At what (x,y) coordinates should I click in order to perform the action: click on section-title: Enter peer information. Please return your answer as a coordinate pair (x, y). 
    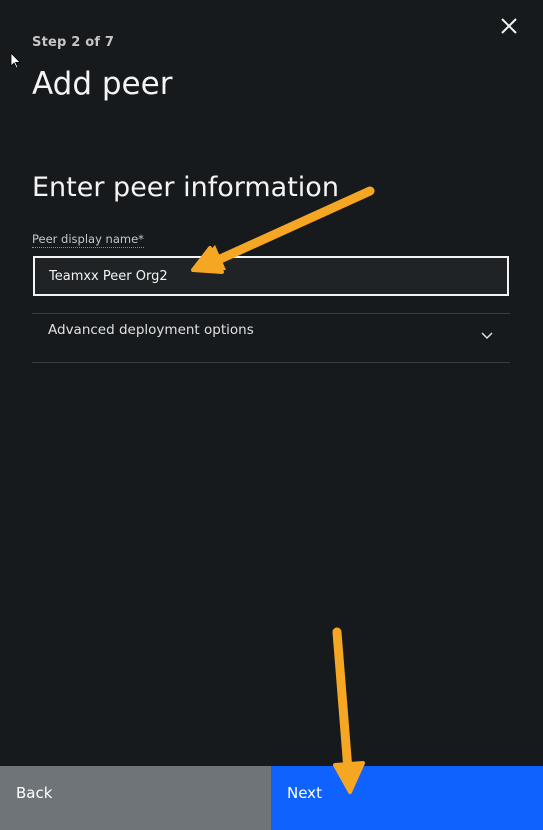
    Looking at the image, I should click on (185, 187).